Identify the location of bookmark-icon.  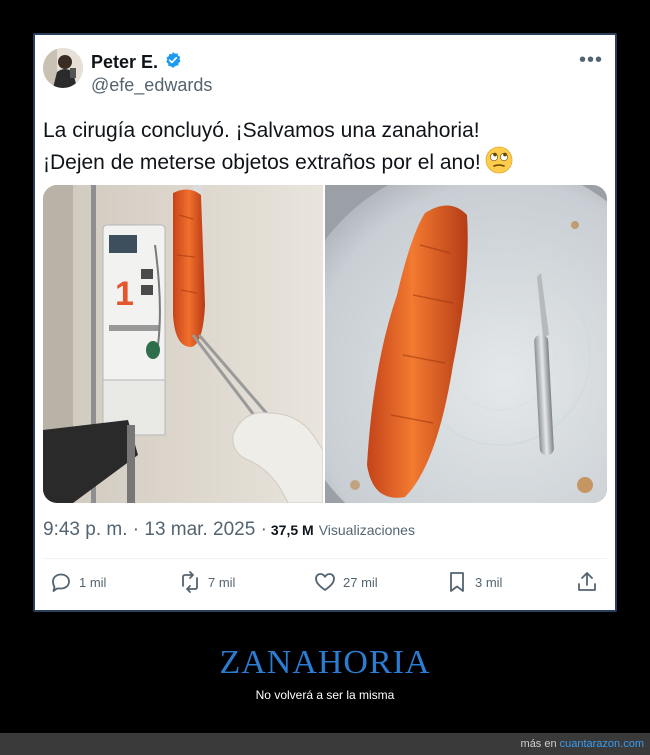
(457, 582).